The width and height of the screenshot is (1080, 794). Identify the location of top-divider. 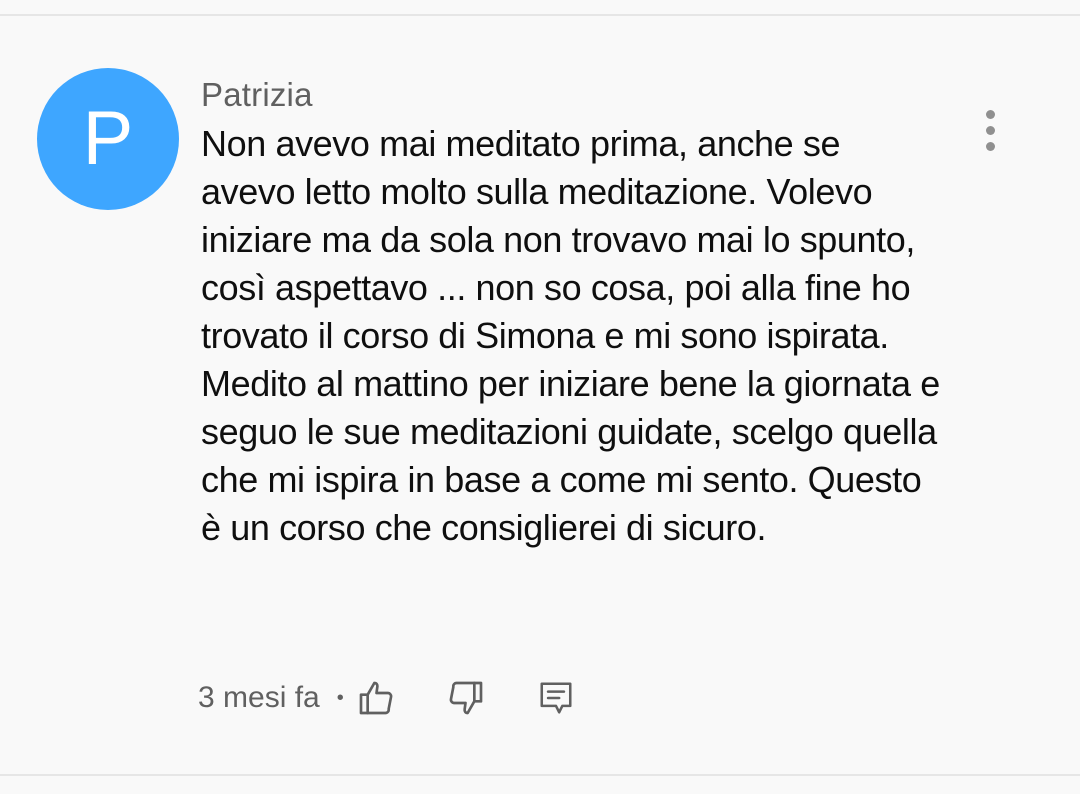
(540, 8).